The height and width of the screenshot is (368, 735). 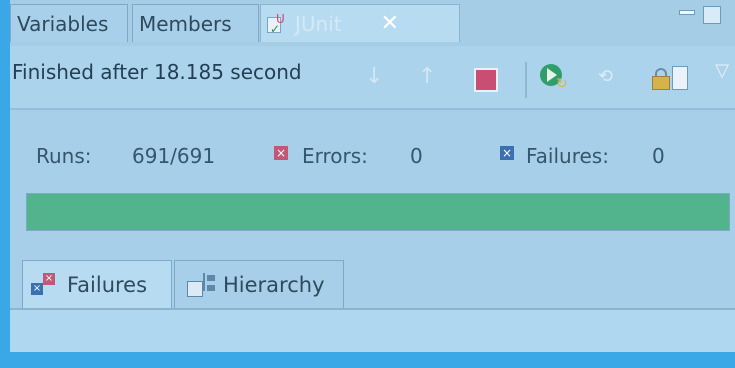 I want to click on failures-value: 0, so click(x=658, y=156).